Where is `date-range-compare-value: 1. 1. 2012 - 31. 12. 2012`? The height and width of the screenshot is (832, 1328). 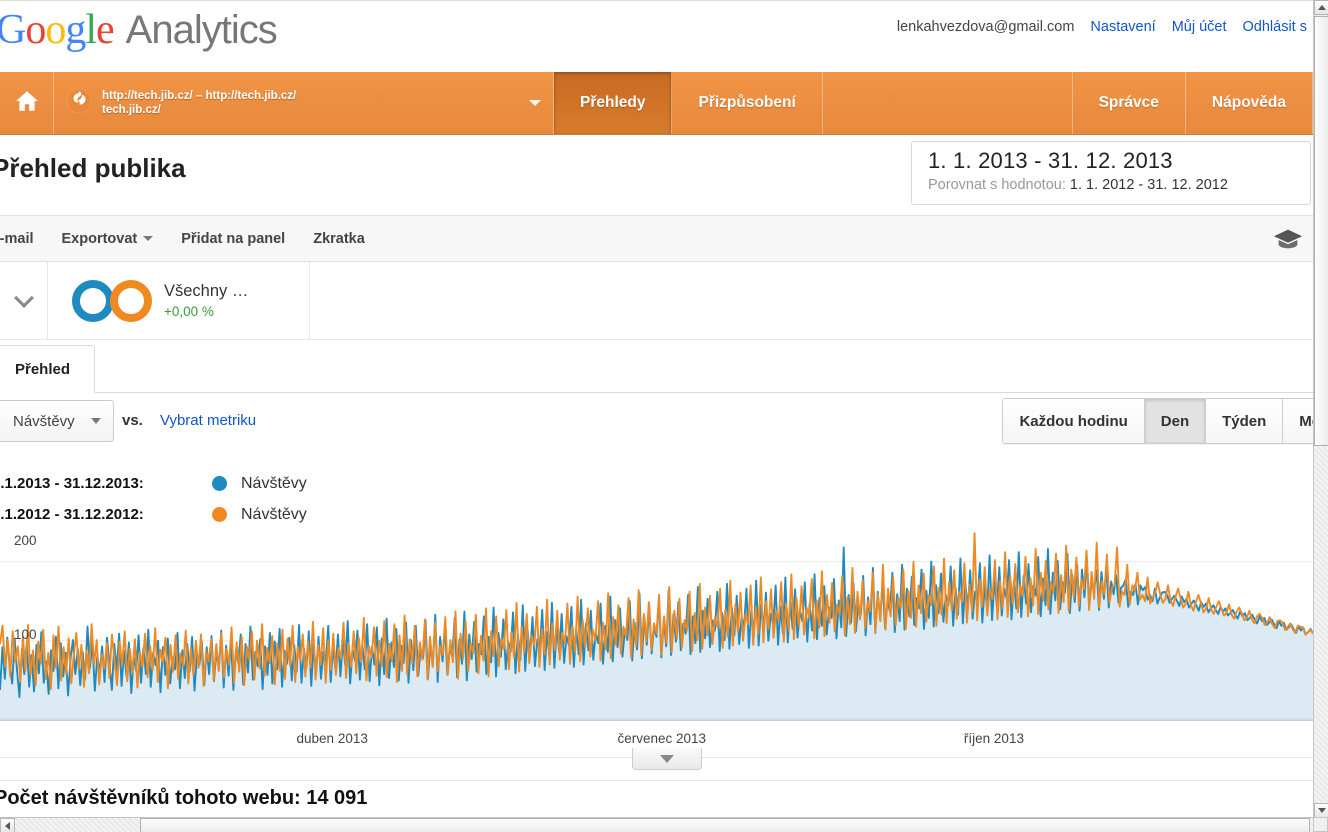 date-range-compare-value: 1. 1. 2012 - 31. 12. 2012 is located at coordinates (1148, 185).